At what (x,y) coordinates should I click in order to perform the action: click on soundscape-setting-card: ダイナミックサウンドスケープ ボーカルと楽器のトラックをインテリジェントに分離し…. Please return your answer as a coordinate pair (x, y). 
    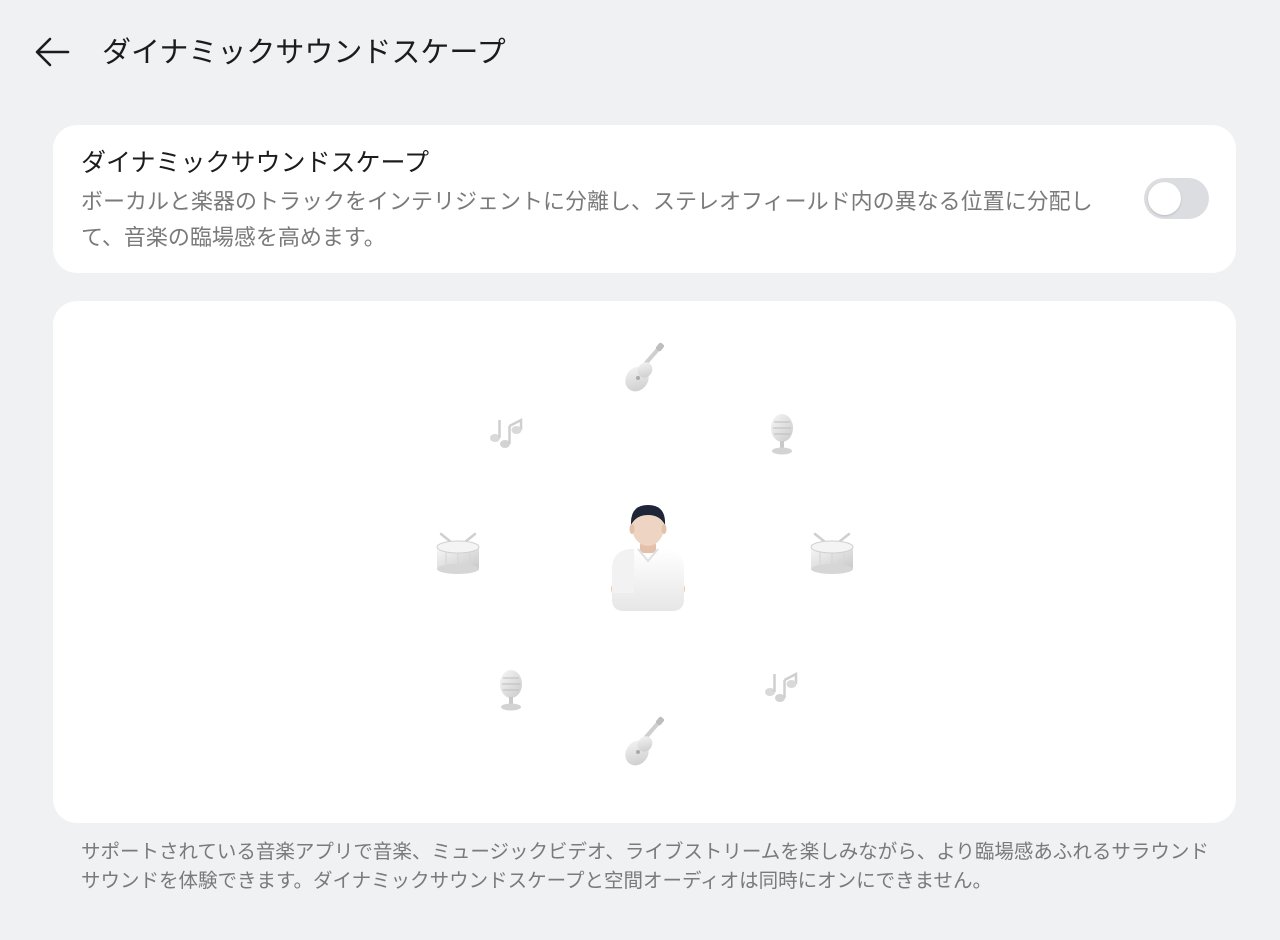
    Looking at the image, I should click on (644, 199).